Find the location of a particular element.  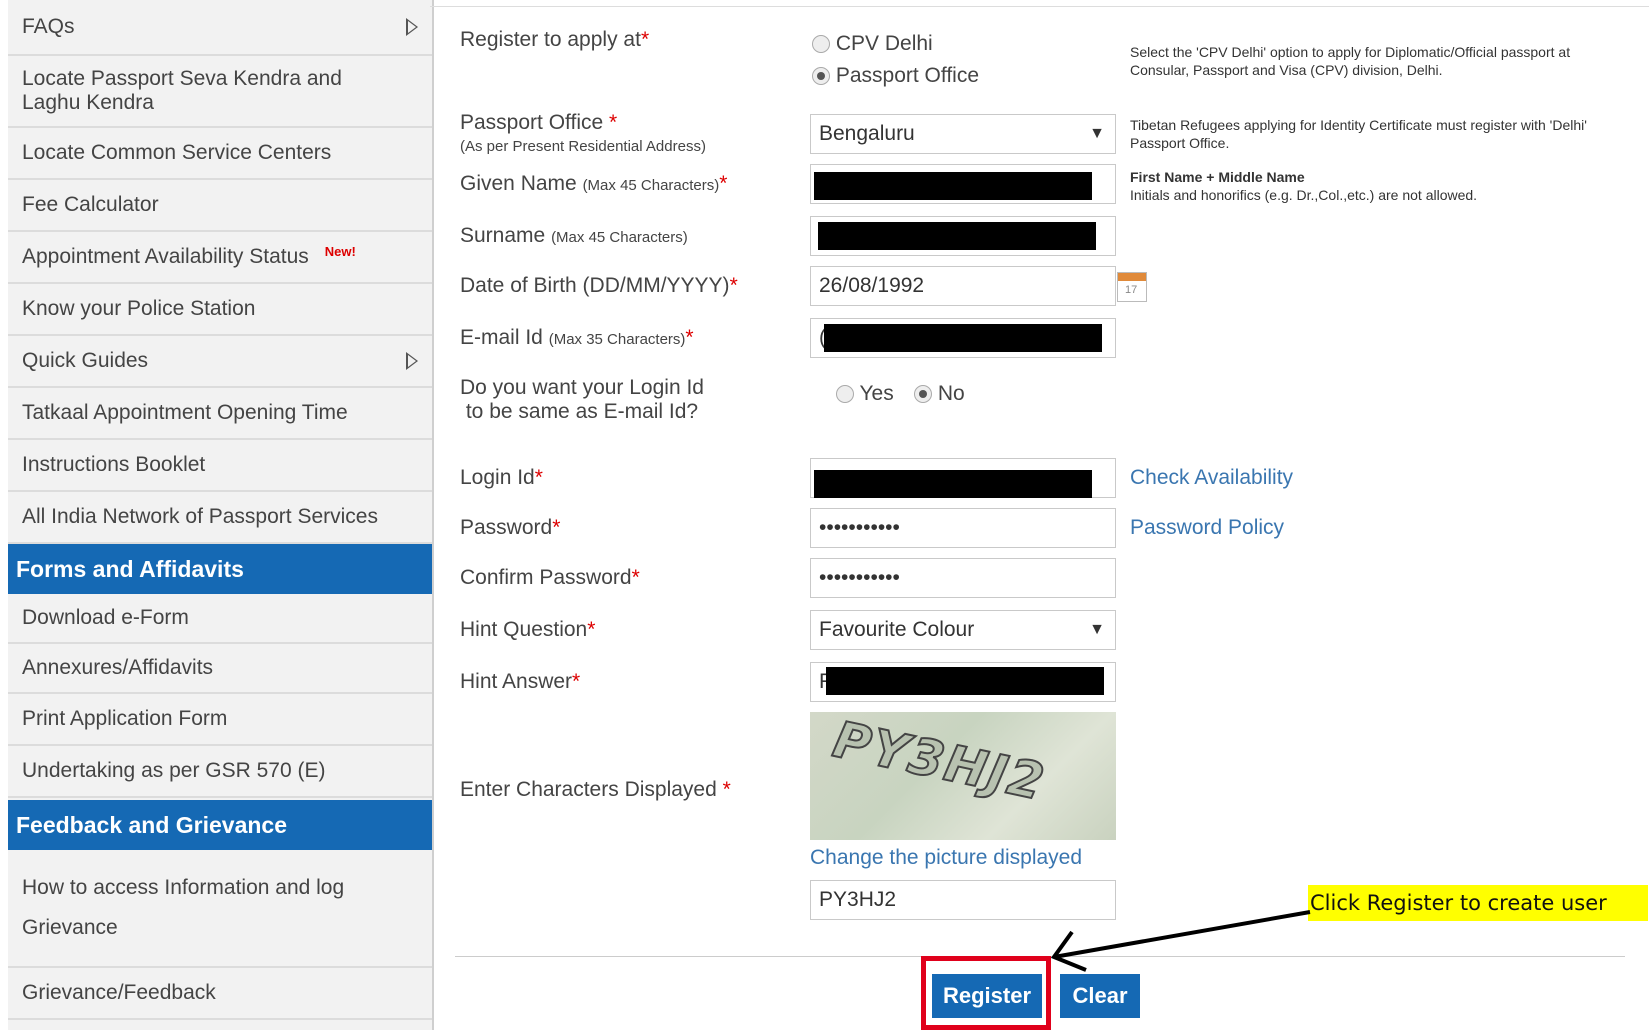

hint-question-label: Hint Question* is located at coordinates (528, 629).